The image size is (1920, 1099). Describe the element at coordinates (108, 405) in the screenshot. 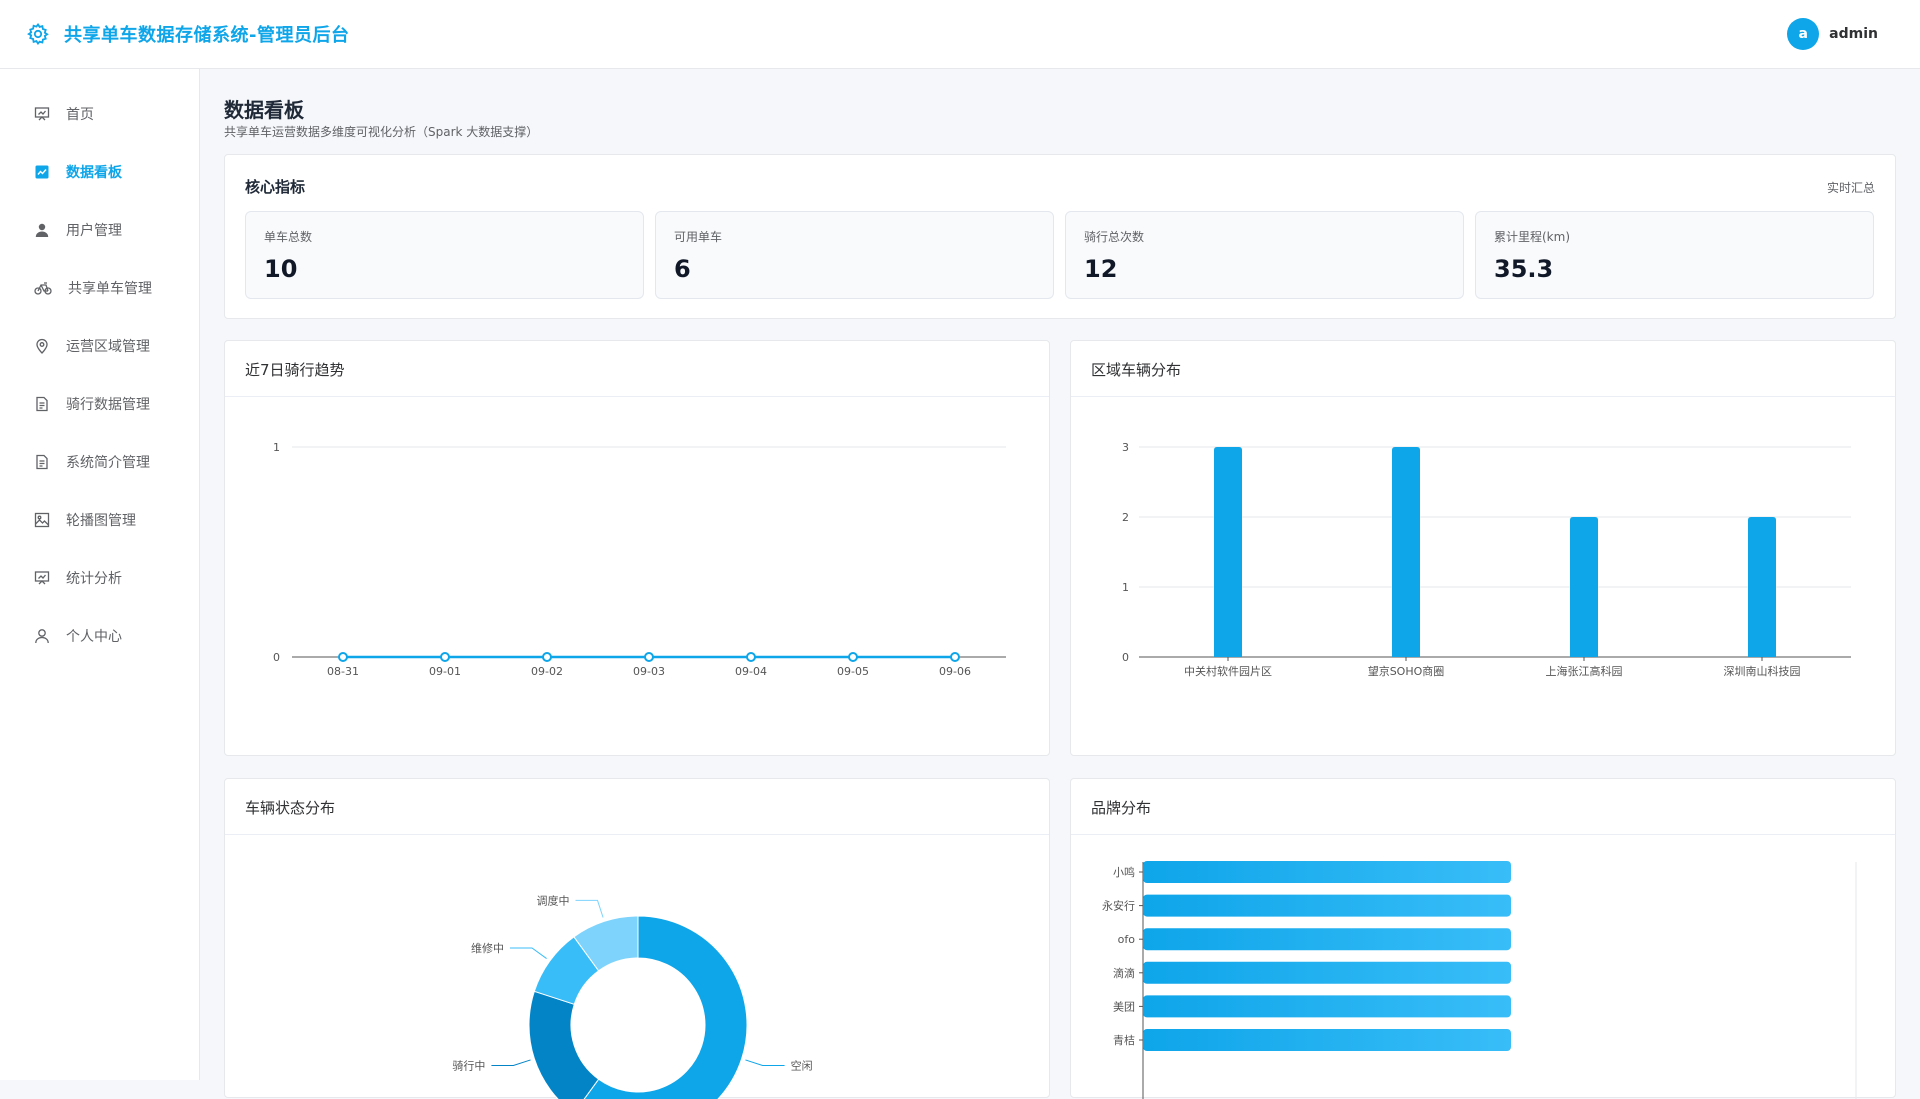

I see `sidebar-item-label: 骑行数据管理` at that location.